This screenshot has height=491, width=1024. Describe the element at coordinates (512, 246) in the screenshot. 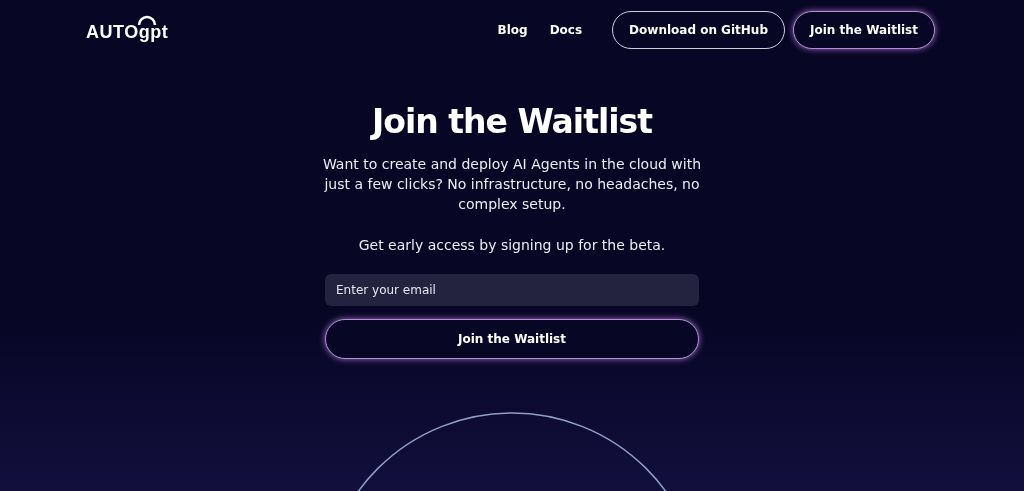

I see `beta-note: Get early access by signing up for the beta.` at that location.